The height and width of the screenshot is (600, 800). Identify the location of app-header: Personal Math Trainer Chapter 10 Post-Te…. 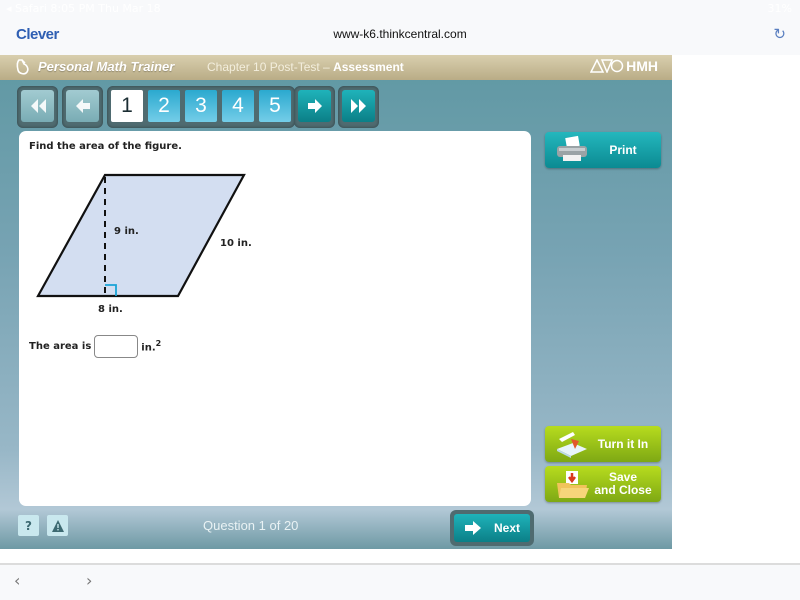
(336, 67).